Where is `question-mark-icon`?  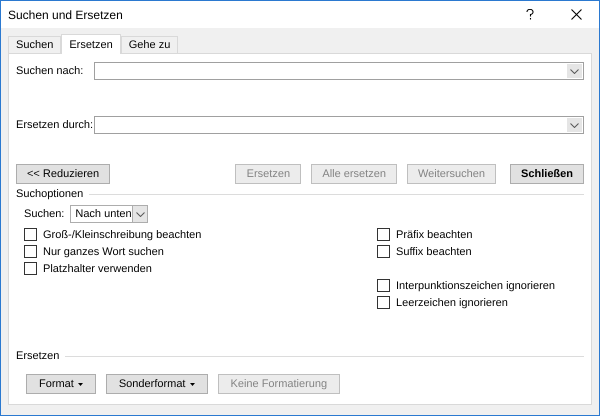
question-mark-icon is located at coordinates (530, 14).